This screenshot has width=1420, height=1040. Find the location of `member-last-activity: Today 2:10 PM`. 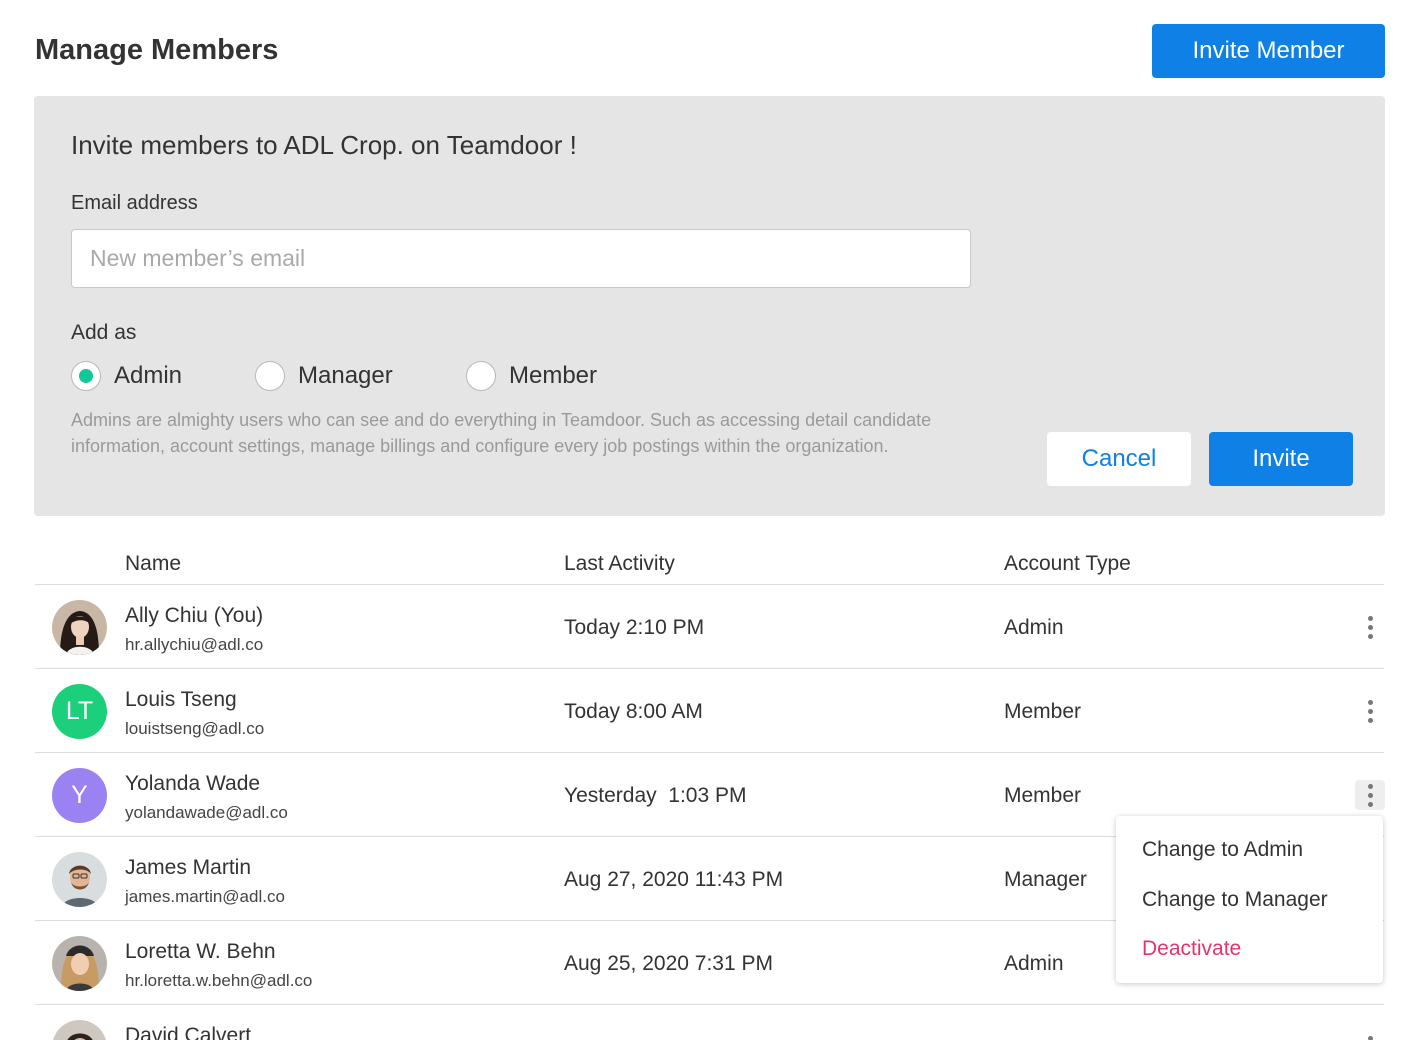

member-last-activity: Today 2:10 PM is located at coordinates (634, 627).